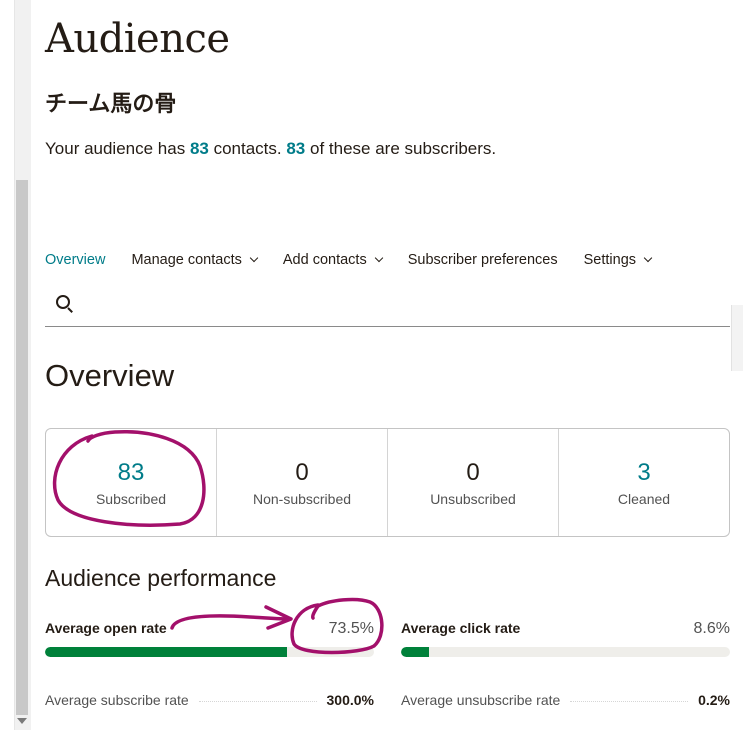 The width and height of the screenshot is (743, 730). What do you see at coordinates (117, 700) in the screenshot?
I see `subscribe-rate-label: Average subscribe rate` at bounding box center [117, 700].